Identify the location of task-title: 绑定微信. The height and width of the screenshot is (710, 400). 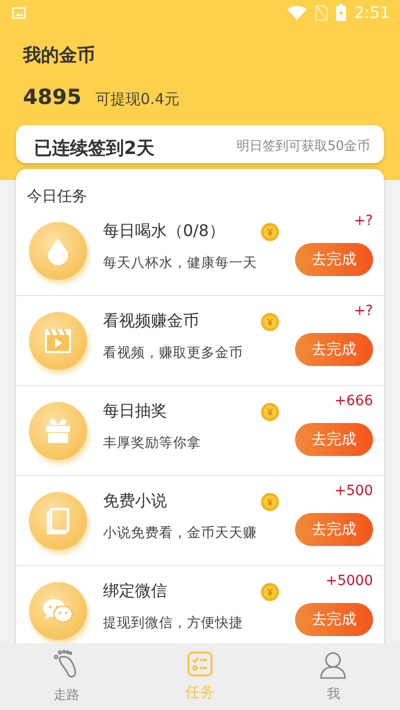
(135, 591).